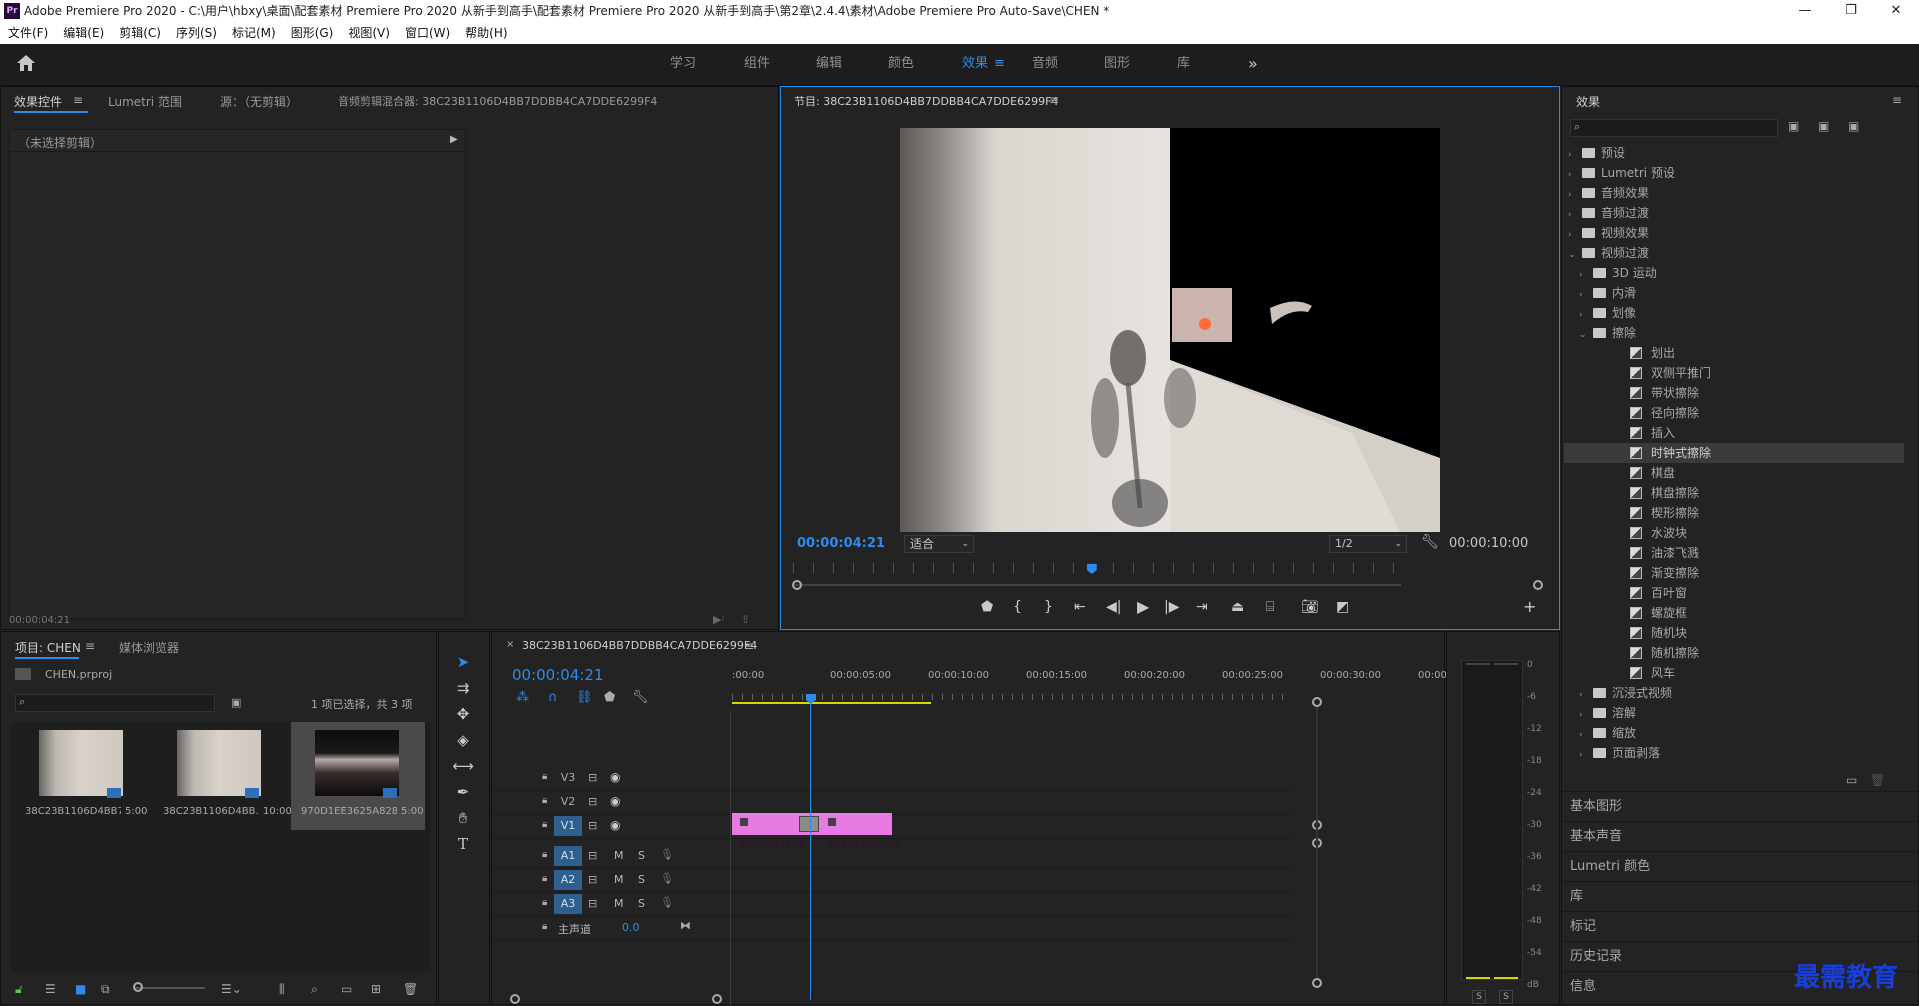  What do you see at coordinates (568, 856) in the screenshot?
I see `track-target: A1` at bounding box center [568, 856].